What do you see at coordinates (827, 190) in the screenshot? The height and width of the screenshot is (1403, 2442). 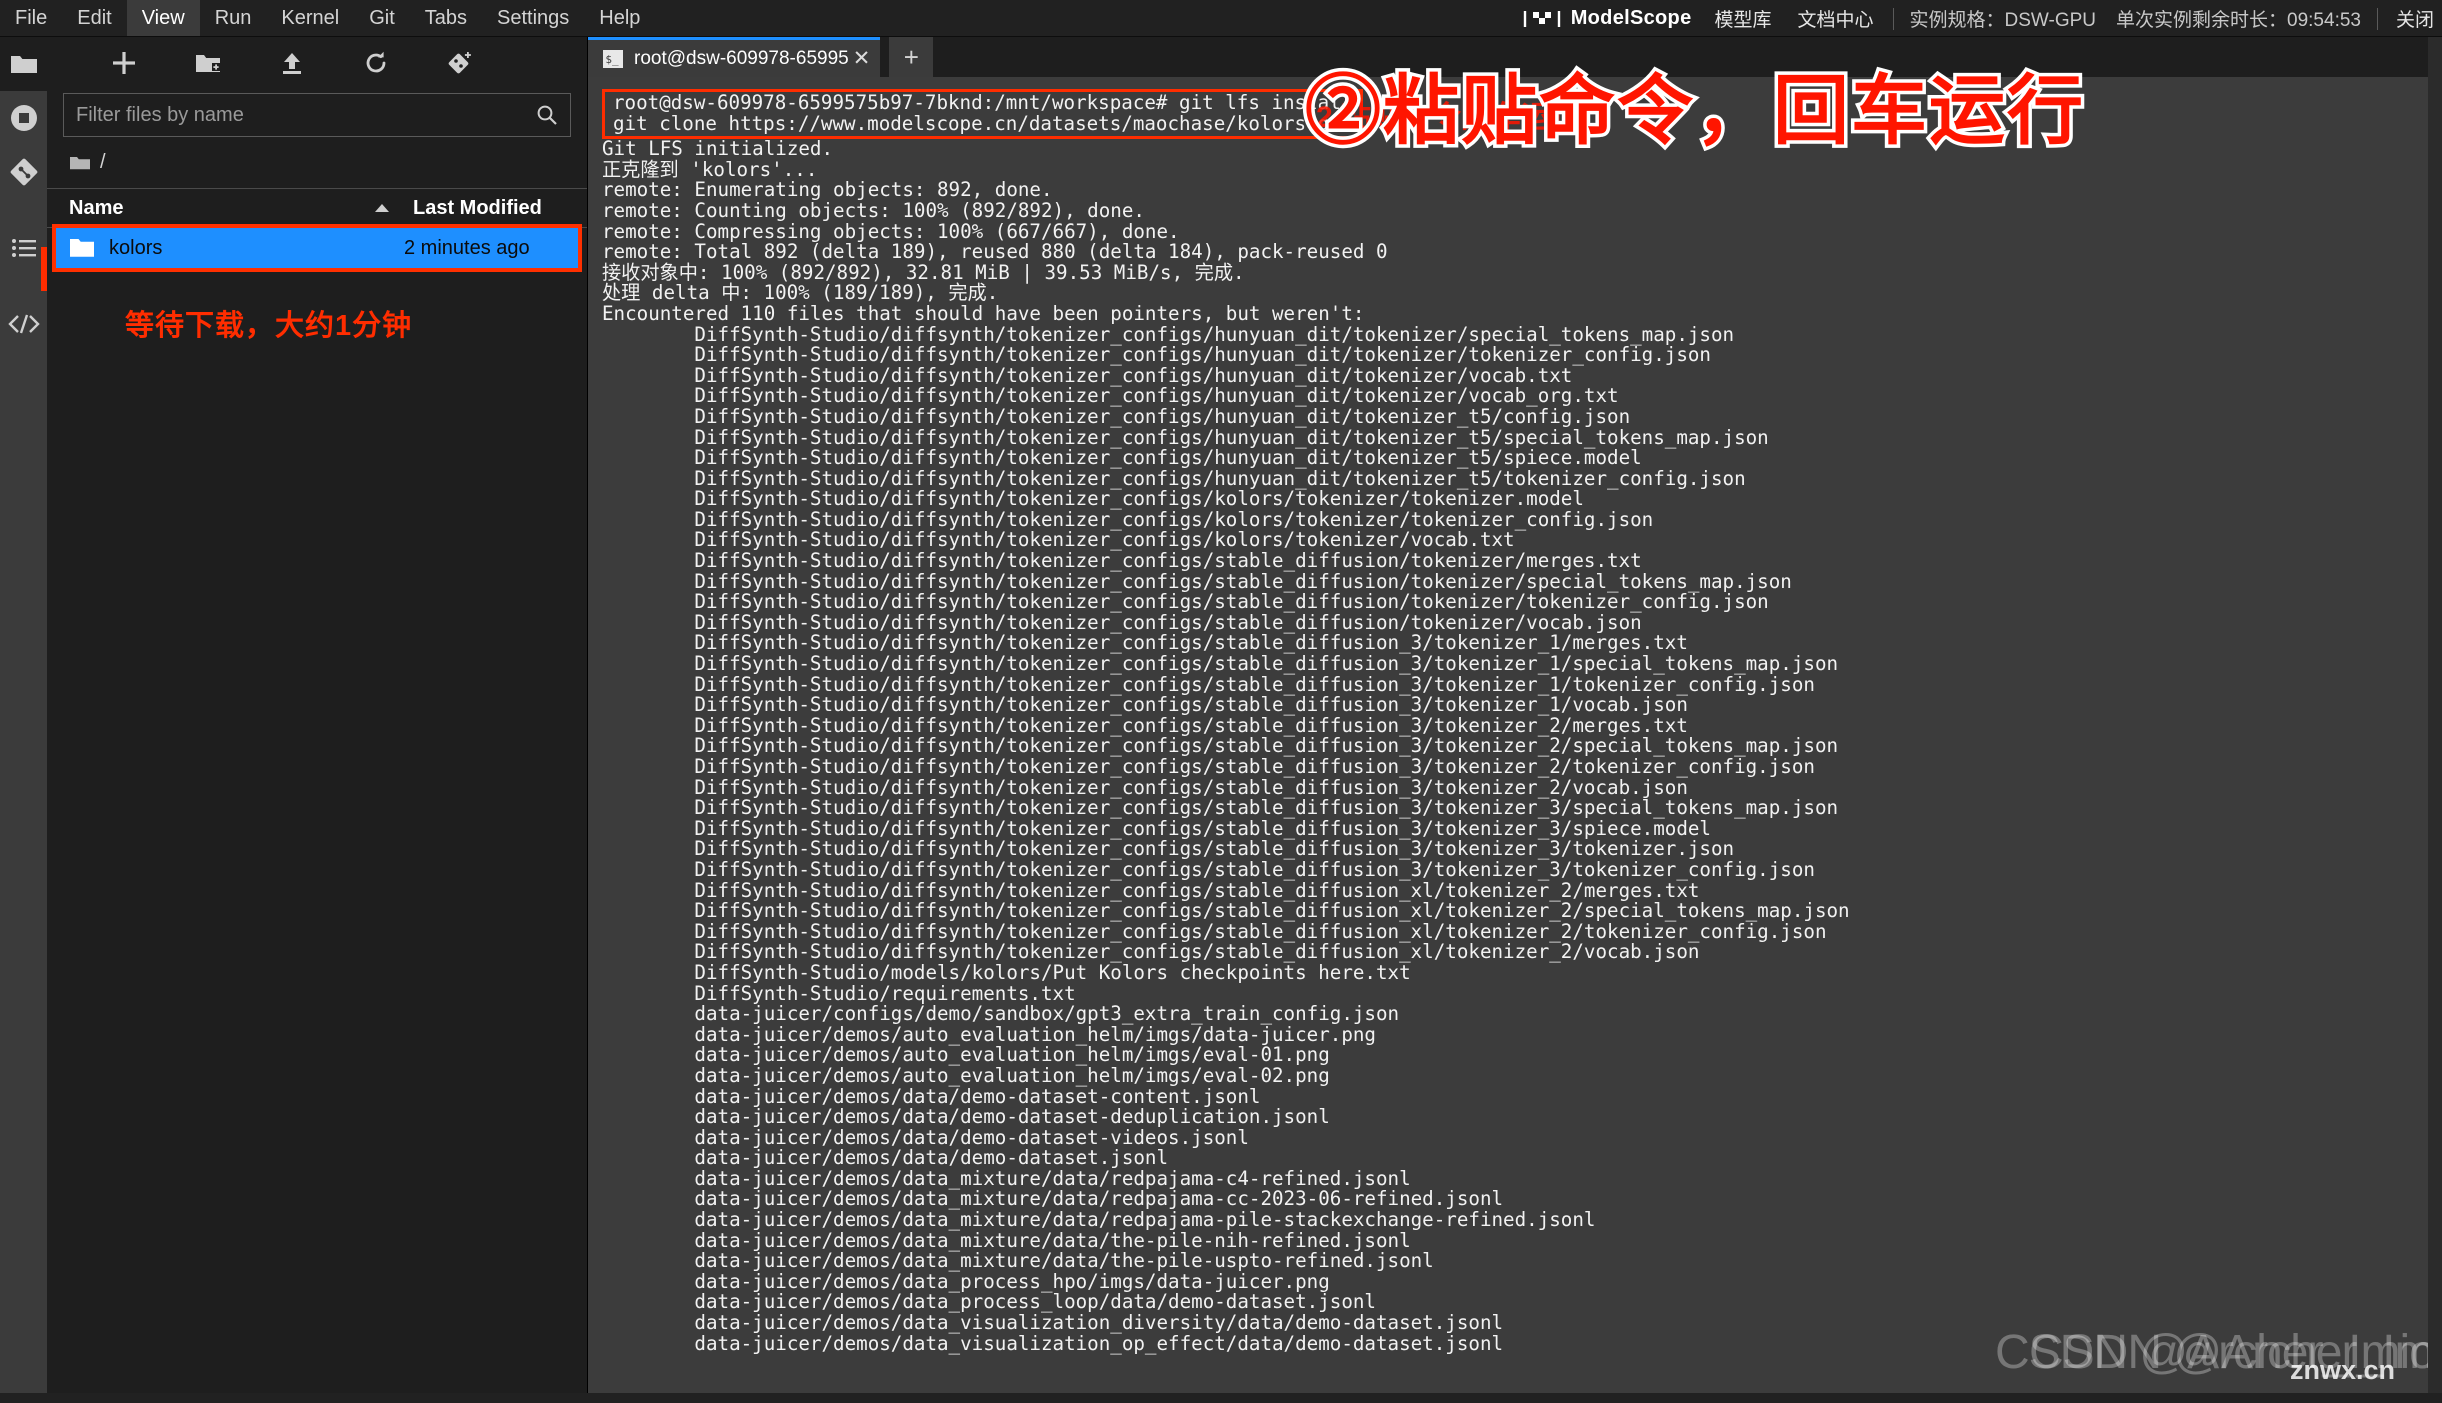 I see `terminal-line: remote: Enumerating objects: 892, done.` at bounding box center [827, 190].